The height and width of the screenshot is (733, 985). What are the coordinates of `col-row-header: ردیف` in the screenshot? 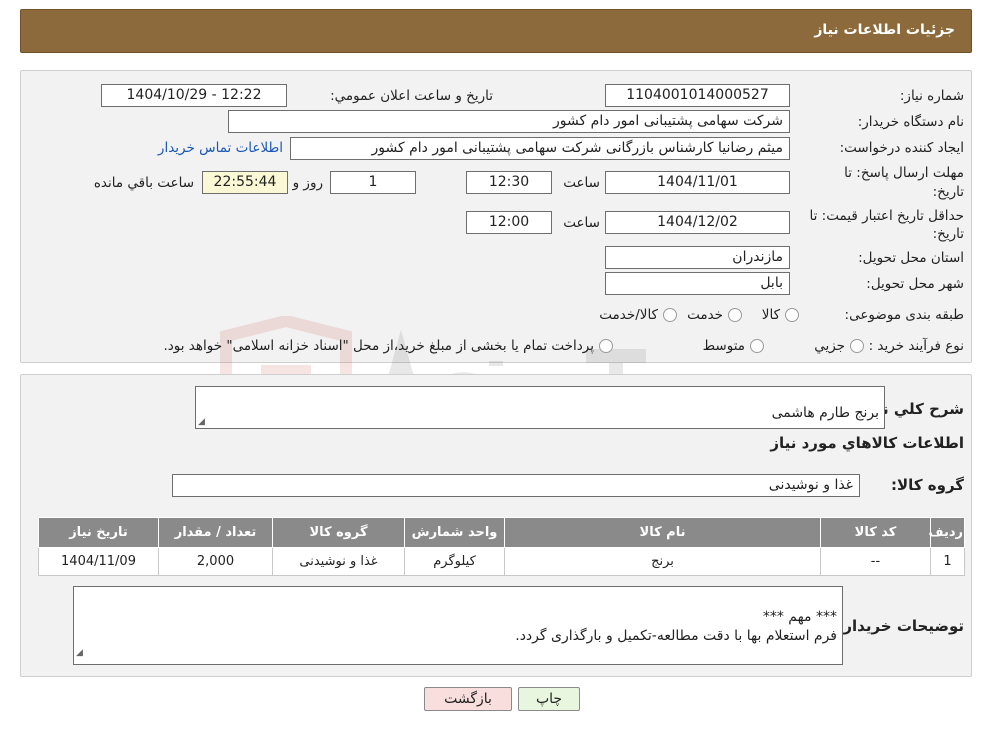 It's located at (946, 532).